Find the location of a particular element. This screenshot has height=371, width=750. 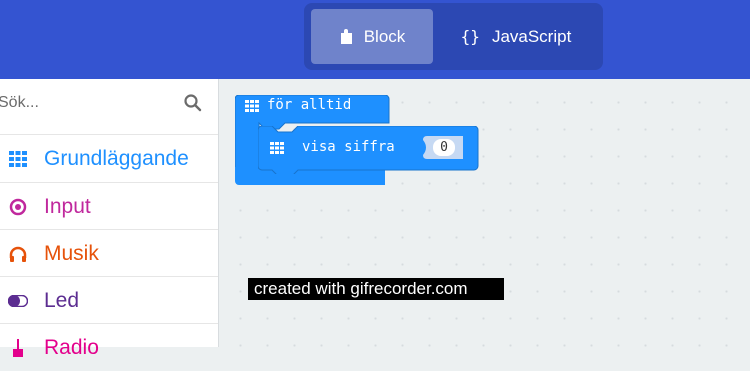

number-value: 0 is located at coordinates (444, 147).